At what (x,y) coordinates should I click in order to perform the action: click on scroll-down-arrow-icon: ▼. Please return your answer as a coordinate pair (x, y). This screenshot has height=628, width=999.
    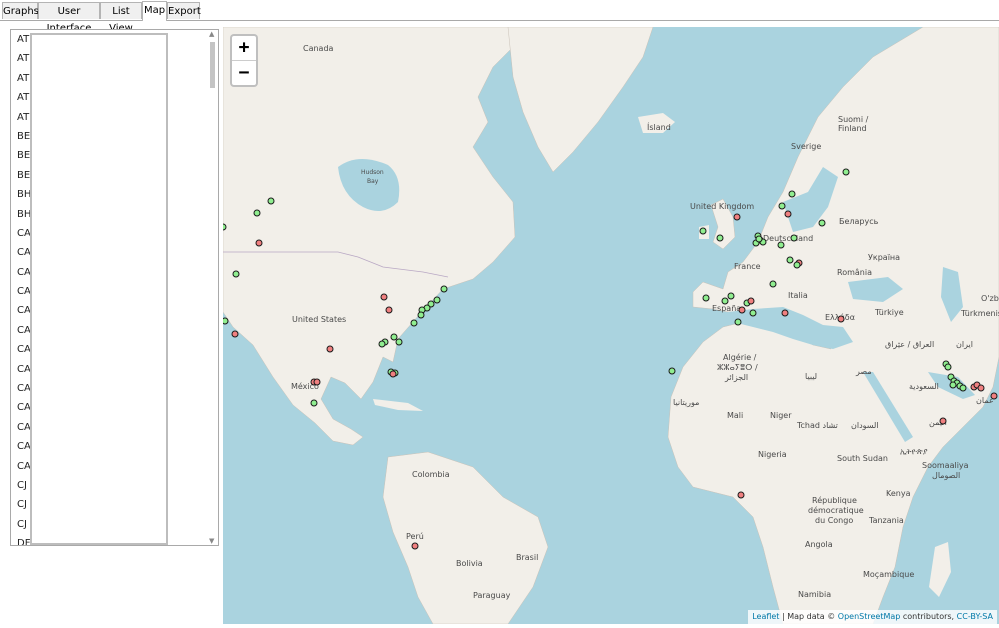
    Looking at the image, I should click on (211, 541).